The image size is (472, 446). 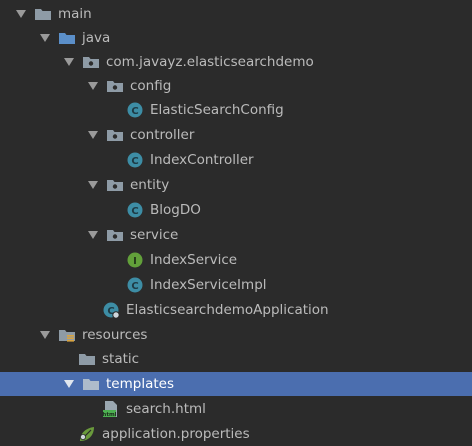 I want to click on tree-node-label: search.html, so click(x=166, y=409).